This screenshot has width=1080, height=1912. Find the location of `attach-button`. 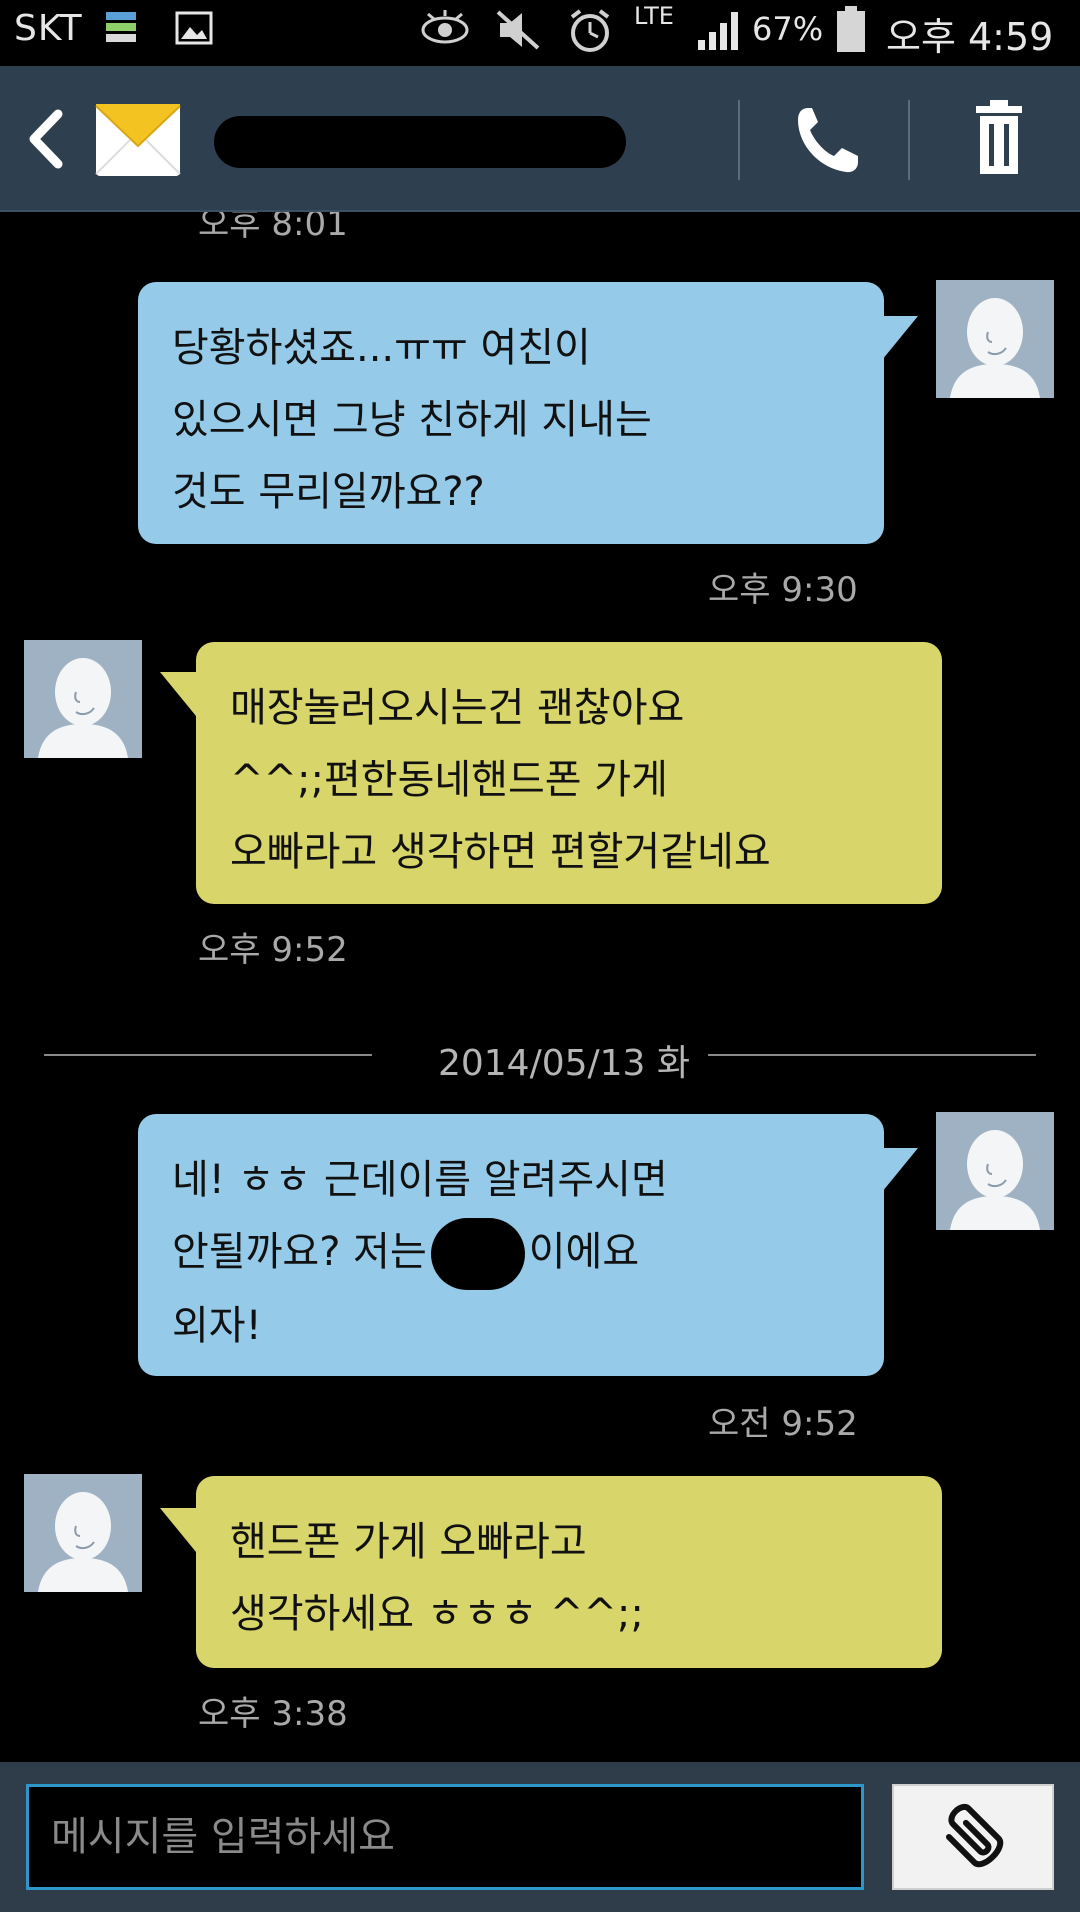

attach-button is located at coordinates (973, 1837).